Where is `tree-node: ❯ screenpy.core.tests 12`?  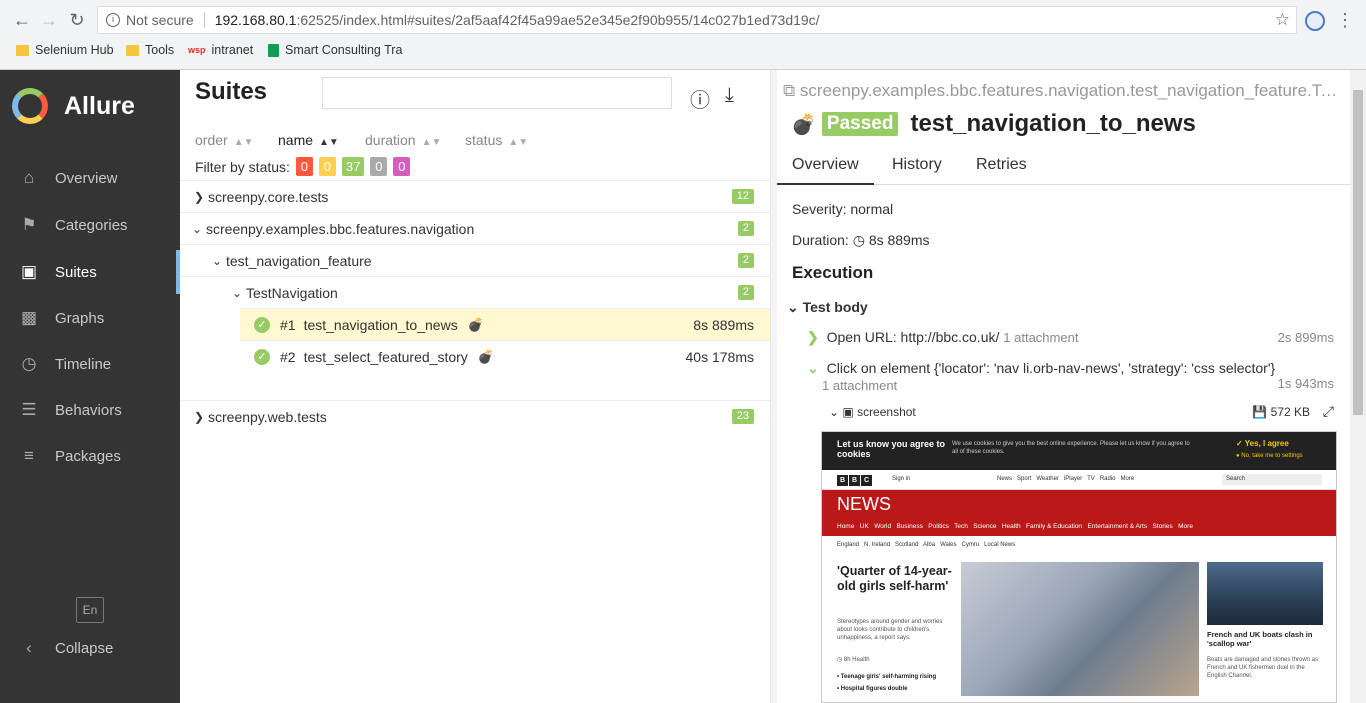
tree-node: ❯ screenpy.core.tests 12 is located at coordinates (475, 196).